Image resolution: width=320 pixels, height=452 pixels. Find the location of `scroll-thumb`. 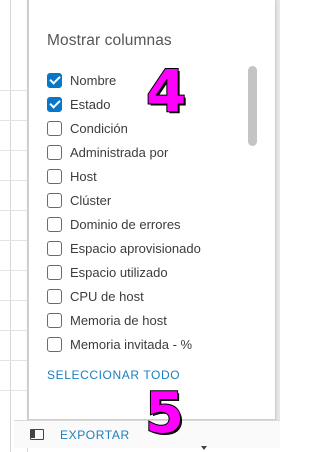

scroll-thumb is located at coordinates (252, 106).